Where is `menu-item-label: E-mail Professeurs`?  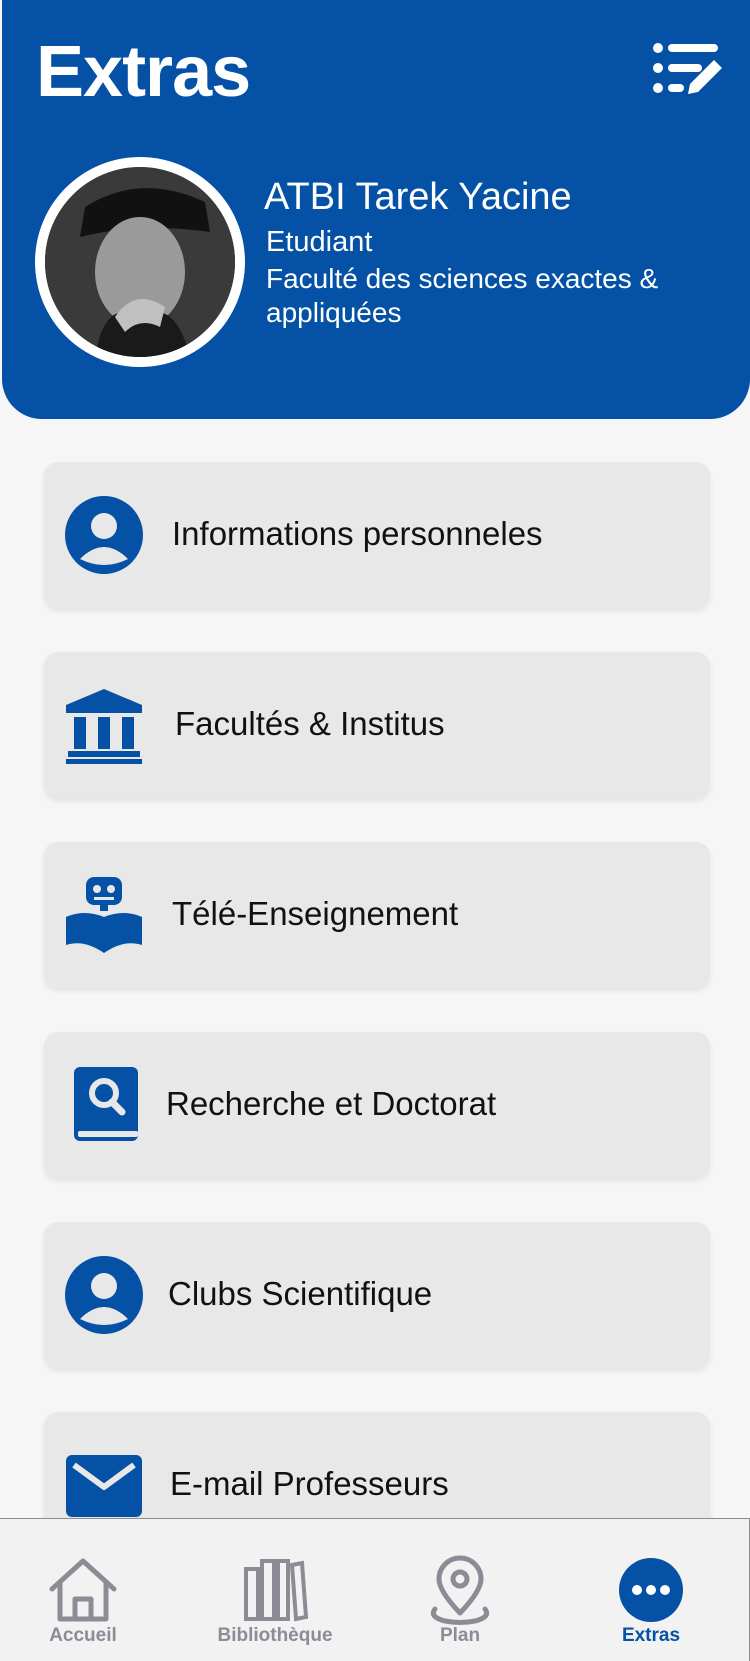 menu-item-label: E-mail Professeurs is located at coordinates (309, 1483).